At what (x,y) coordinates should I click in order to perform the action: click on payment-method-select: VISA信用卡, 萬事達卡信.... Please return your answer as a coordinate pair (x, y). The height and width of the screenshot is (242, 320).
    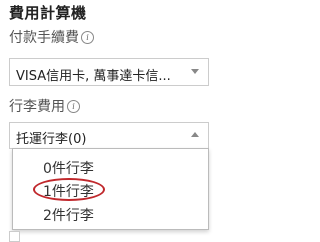
    Looking at the image, I should click on (109, 72).